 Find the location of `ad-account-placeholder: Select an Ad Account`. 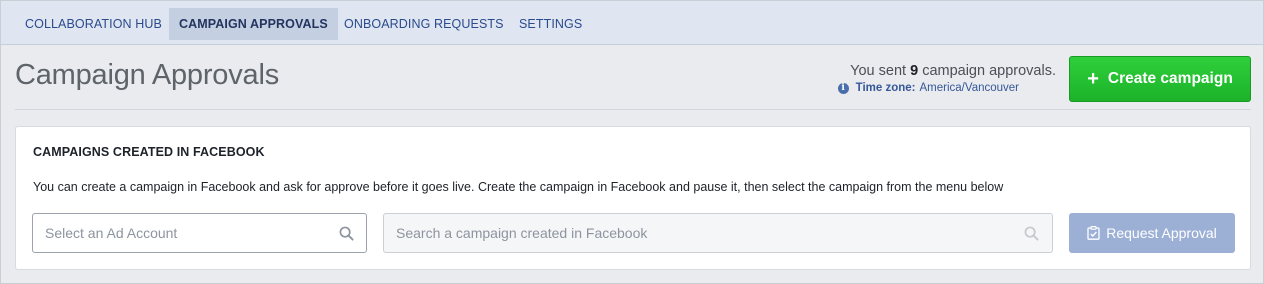

ad-account-placeholder: Select an Ad Account is located at coordinates (111, 233).